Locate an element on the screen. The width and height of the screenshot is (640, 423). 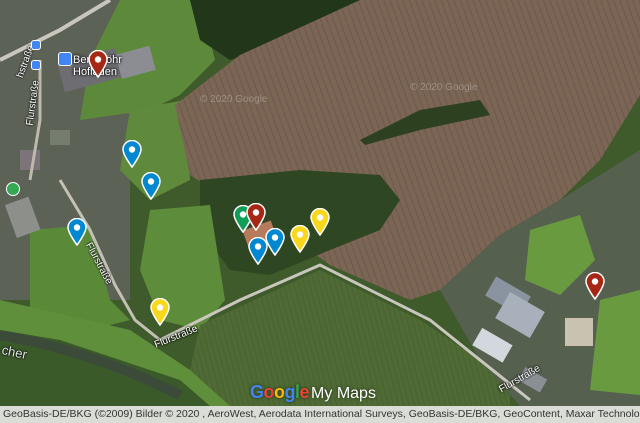
google-my-maps-logo: Google My Maps is located at coordinates (313, 392).